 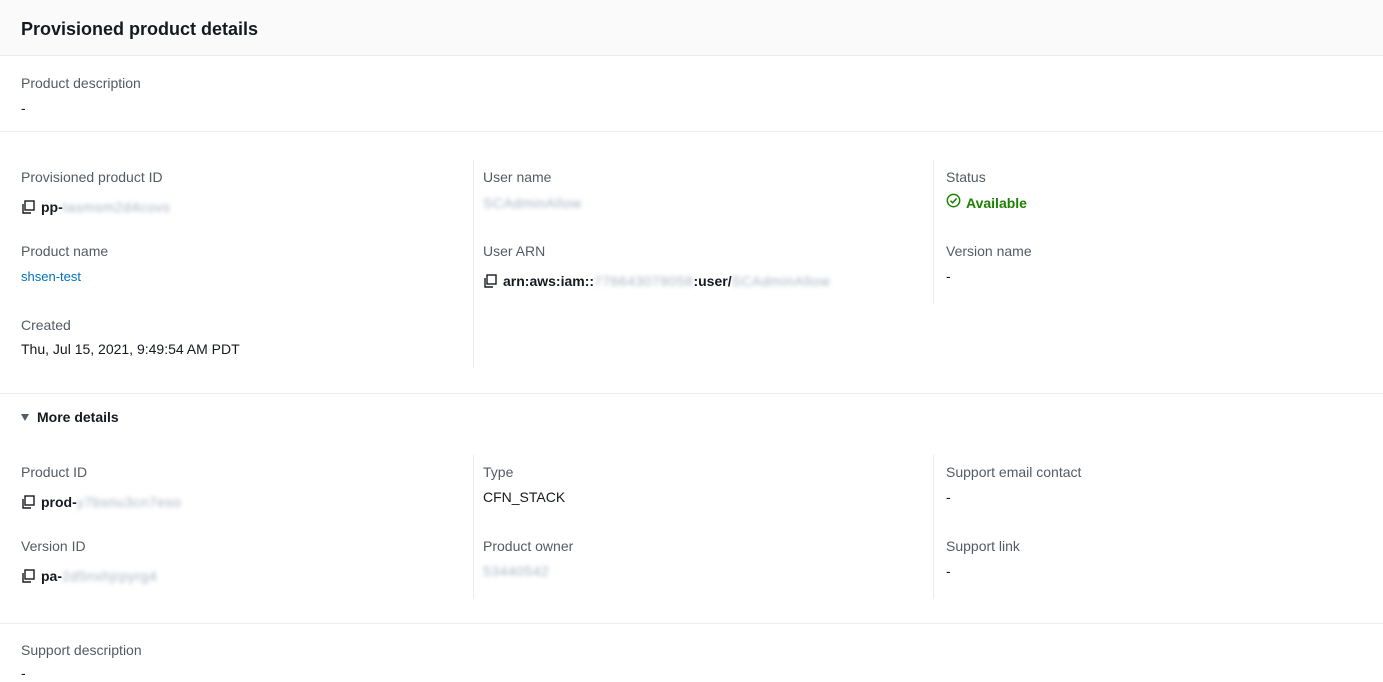 I want to click on panel-header: Provisioned product details, so click(x=691, y=28).